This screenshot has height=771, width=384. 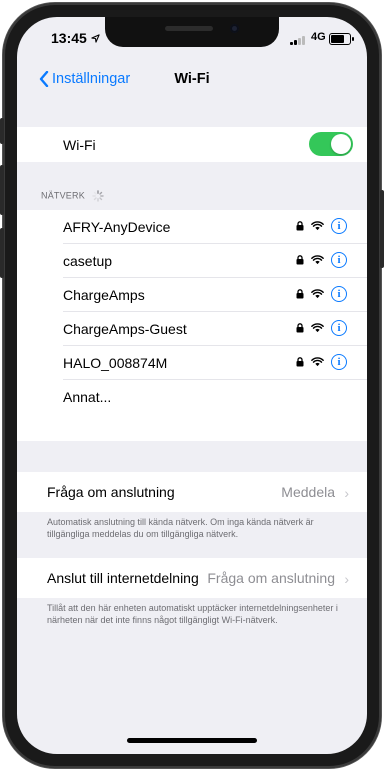 What do you see at coordinates (63, 195) in the screenshot?
I see `networks-header-label: NÄTVERK` at bounding box center [63, 195].